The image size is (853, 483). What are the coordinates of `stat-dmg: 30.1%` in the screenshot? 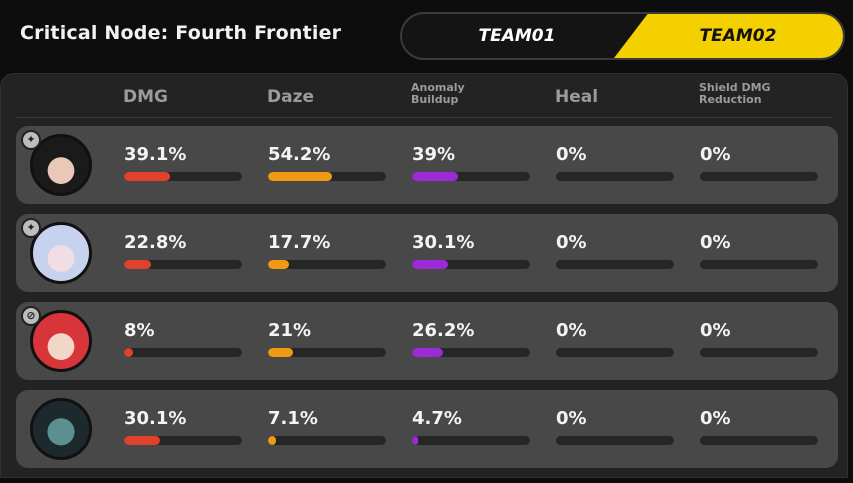 It's located at (184, 429).